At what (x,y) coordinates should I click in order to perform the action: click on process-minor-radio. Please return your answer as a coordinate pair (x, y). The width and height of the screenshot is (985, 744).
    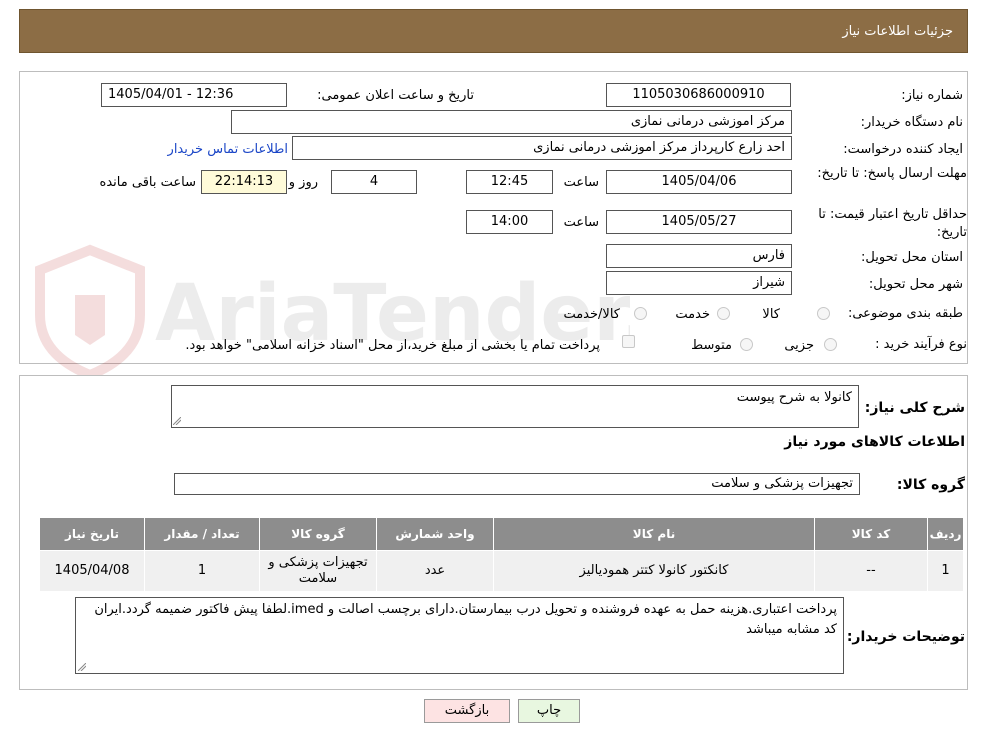
    Looking at the image, I should click on (830, 344).